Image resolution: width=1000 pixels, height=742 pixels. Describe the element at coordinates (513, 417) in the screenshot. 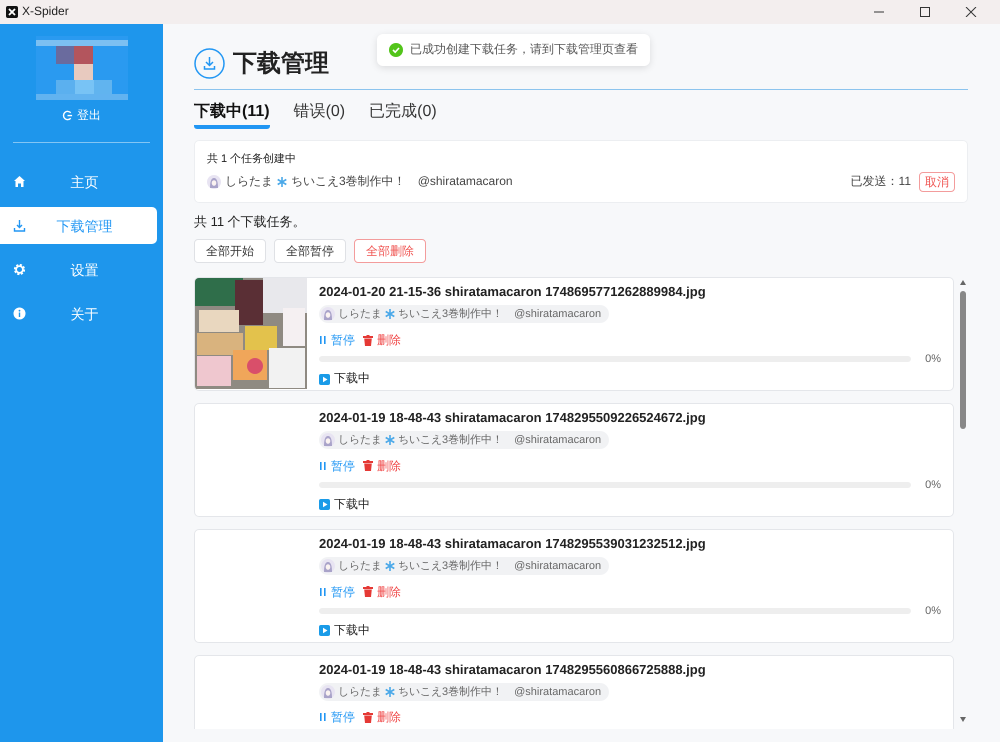

I see `file-name: 2024-01-19 18-48-43 shiratamacaron 1748295509226524672.jpg` at that location.